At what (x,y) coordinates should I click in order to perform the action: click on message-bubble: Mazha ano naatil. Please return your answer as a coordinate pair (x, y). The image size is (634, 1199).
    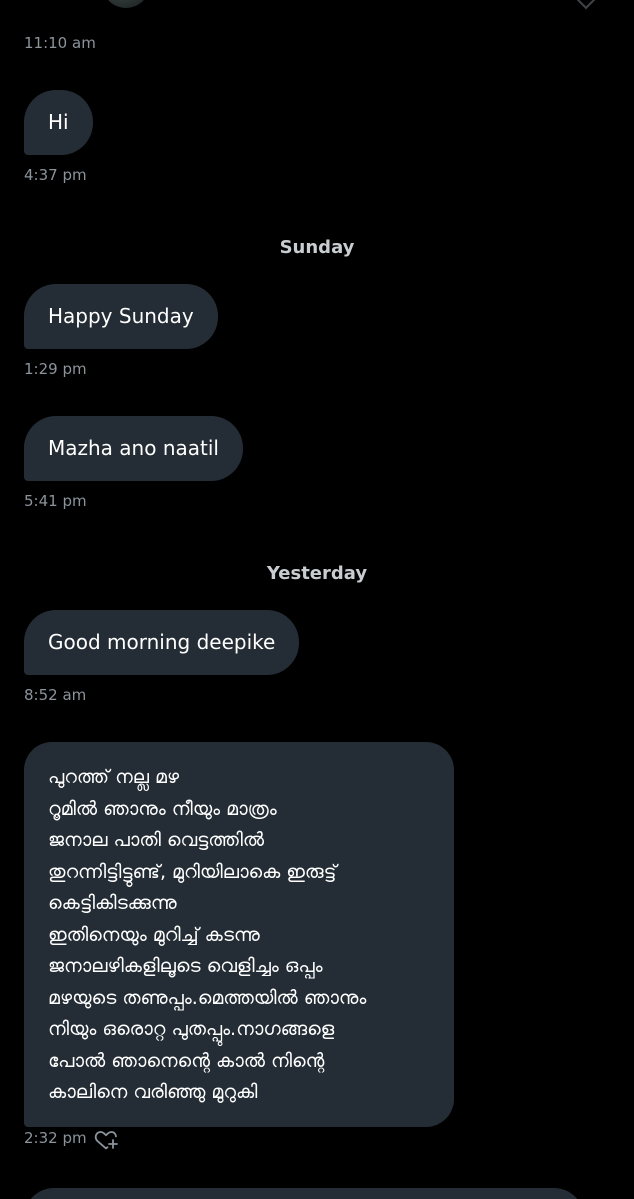
    Looking at the image, I should click on (133, 448).